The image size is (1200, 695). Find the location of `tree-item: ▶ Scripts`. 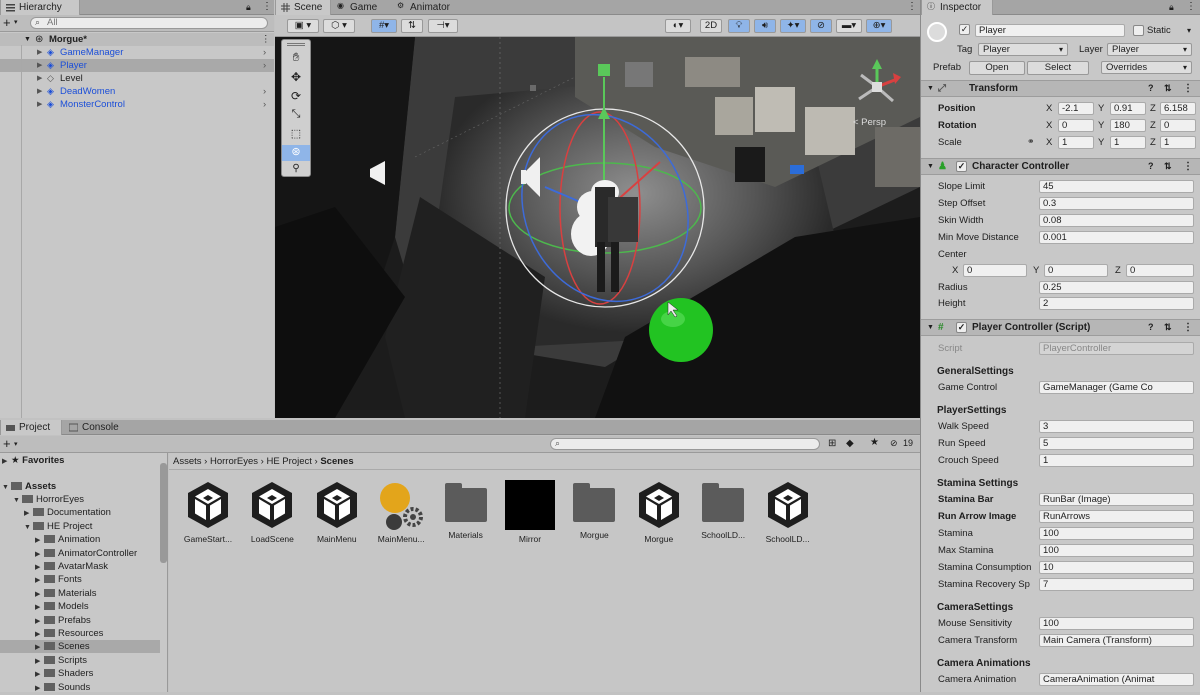

tree-item: ▶ Scripts is located at coordinates (80, 660).